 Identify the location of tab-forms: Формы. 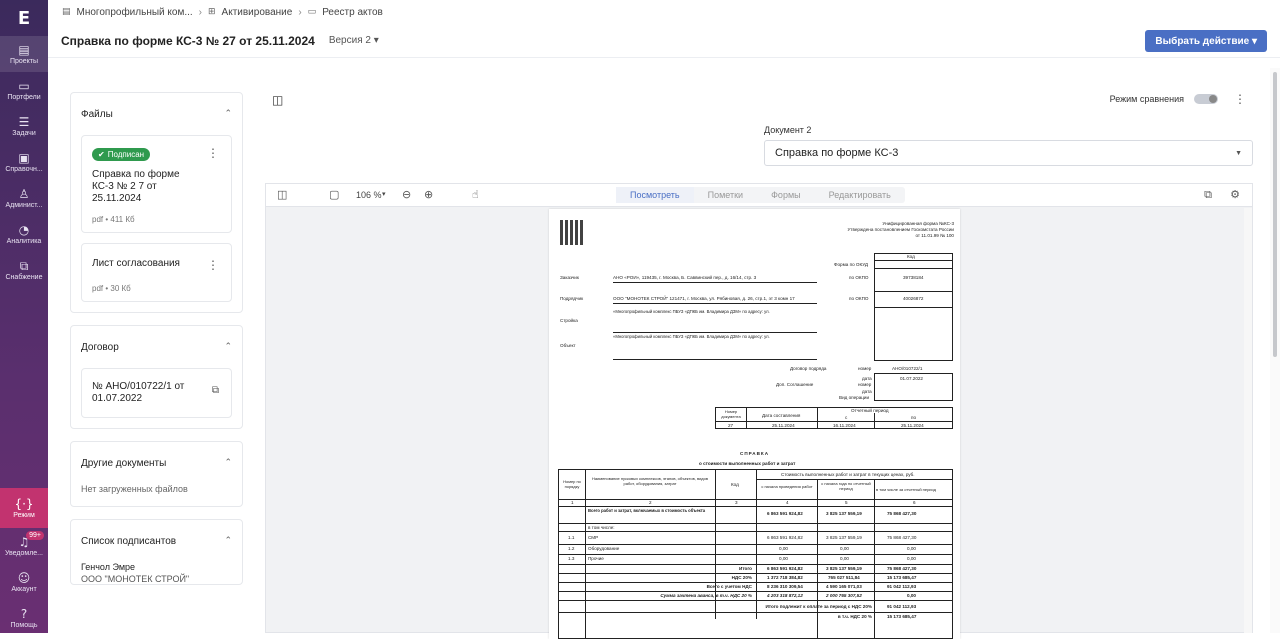
(786, 195).